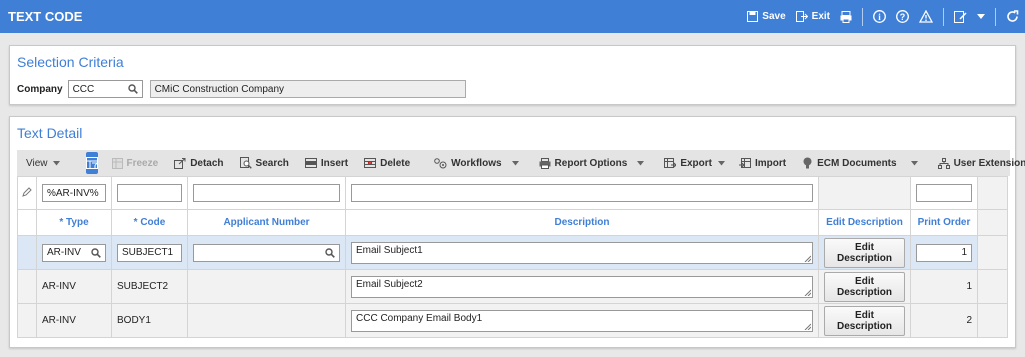 This screenshot has height=357, width=1025. Describe the element at coordinates (879, 16) in the screenshot. I see `info-icon: i` at that location.